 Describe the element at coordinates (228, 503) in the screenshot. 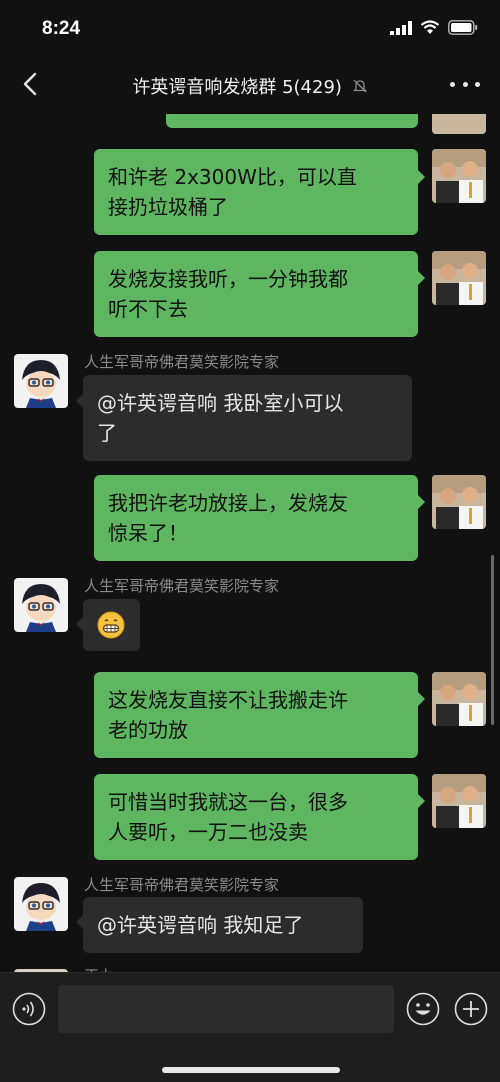

I see `message-text: 我把许老功放接上，发烧友` at that location.